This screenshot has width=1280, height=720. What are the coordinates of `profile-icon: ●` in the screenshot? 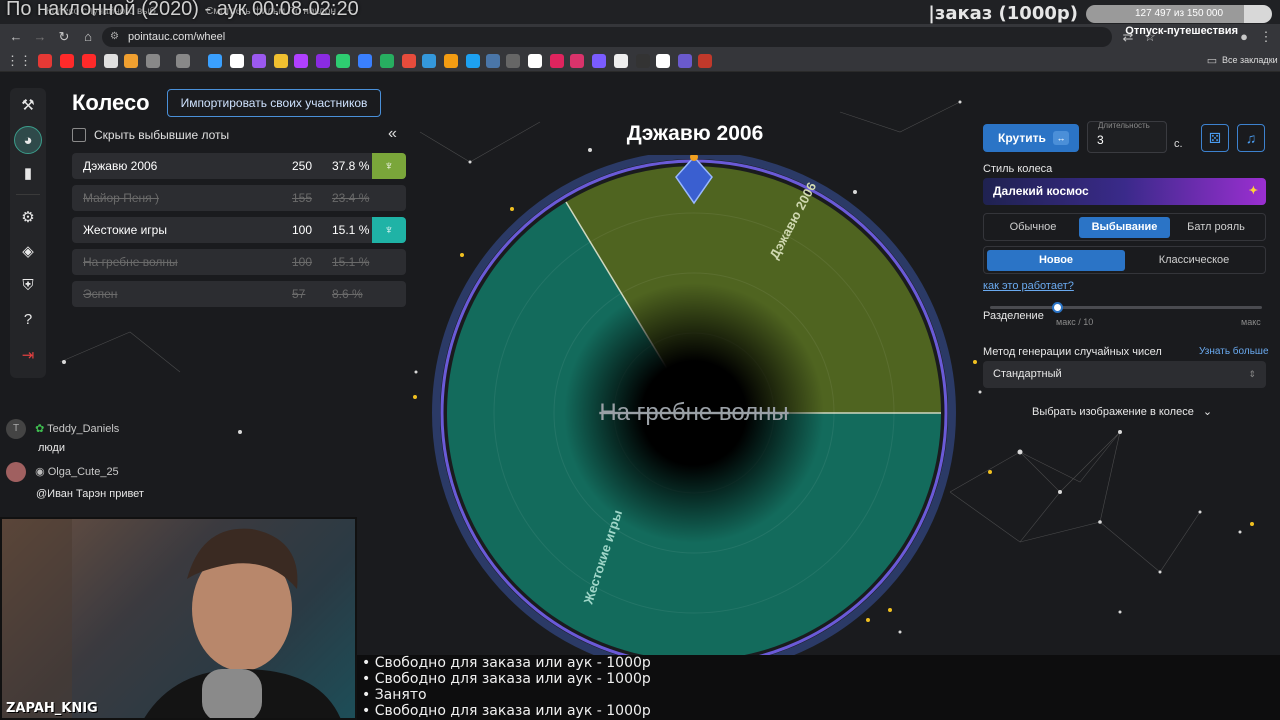 It's located at (1244, 37).